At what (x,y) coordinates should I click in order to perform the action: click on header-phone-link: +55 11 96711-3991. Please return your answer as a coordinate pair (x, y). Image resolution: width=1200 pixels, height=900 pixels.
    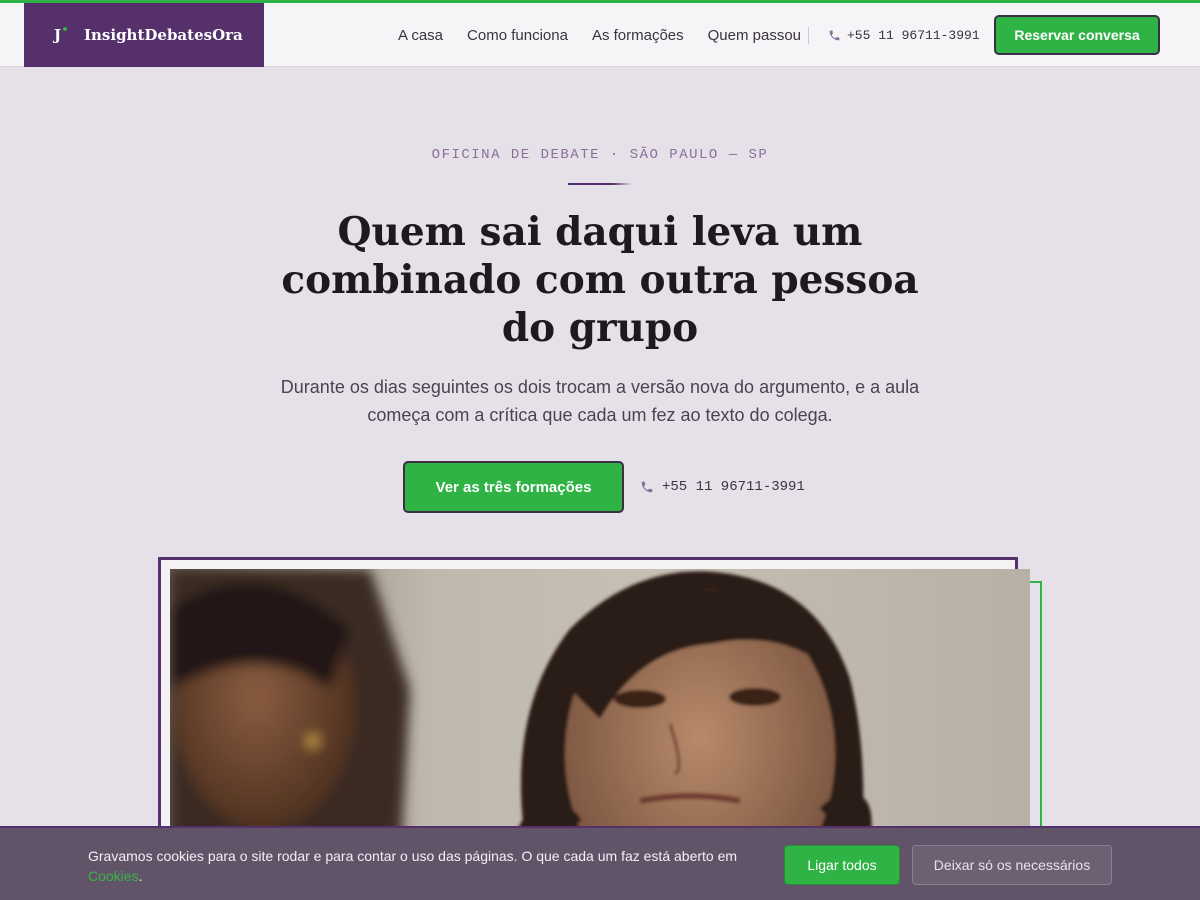
    Looking at the image, I should click on (904, 35).